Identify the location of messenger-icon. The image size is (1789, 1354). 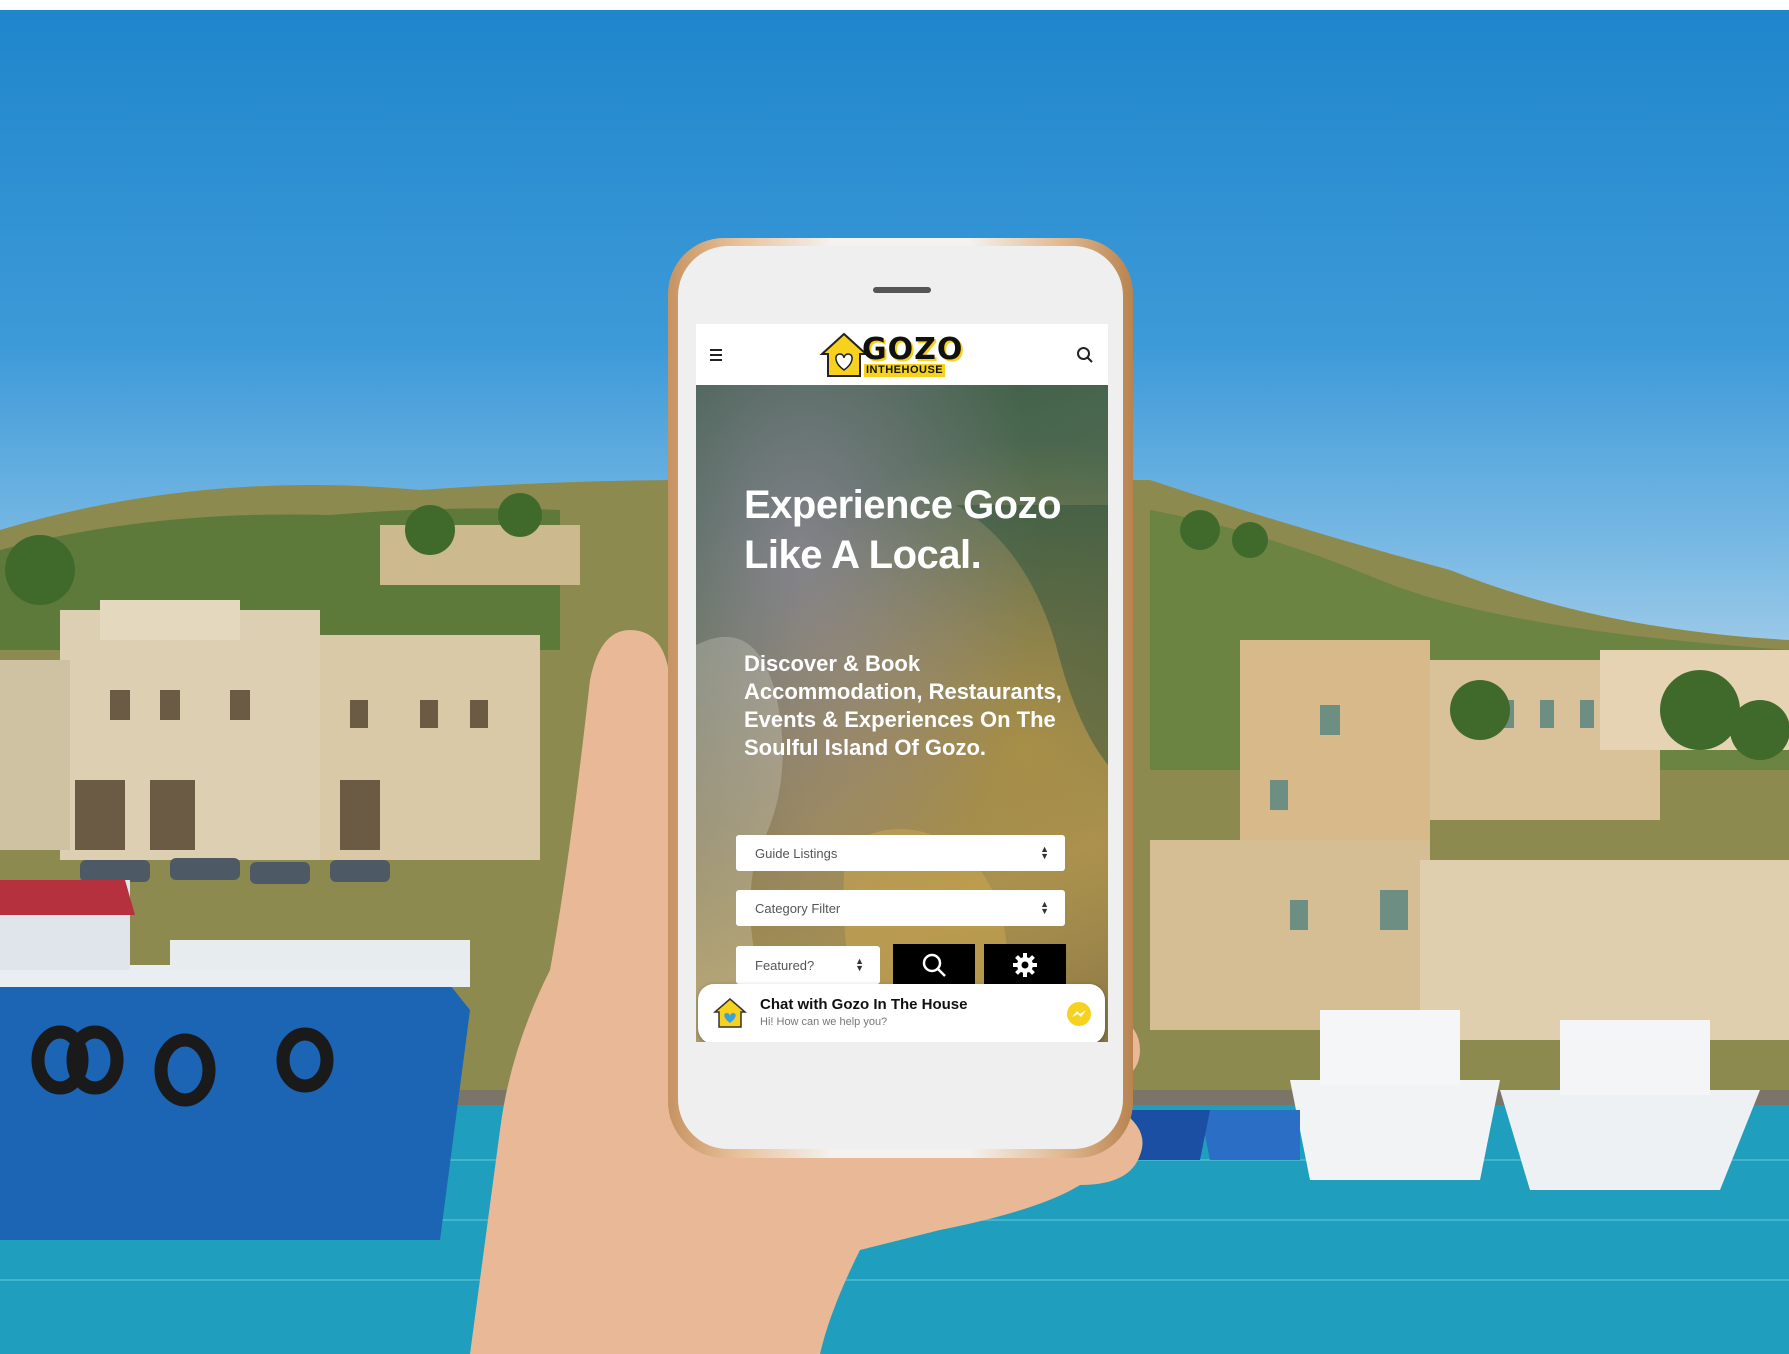
(1079, 1014).